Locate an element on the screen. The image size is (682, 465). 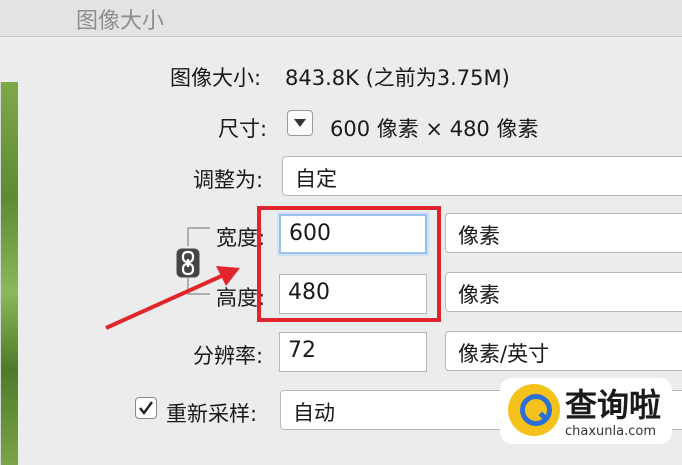
resolution-input: 72 is located at coordinates (353, 352).